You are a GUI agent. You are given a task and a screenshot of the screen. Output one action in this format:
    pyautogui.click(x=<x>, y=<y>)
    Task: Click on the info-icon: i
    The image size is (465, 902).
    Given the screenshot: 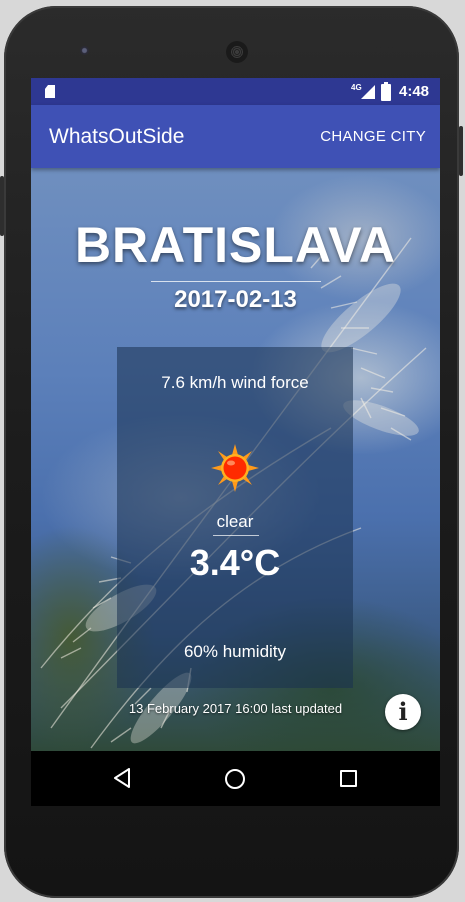 What is the action you would take?
    pyautogui.click(x=403, y=711)
    